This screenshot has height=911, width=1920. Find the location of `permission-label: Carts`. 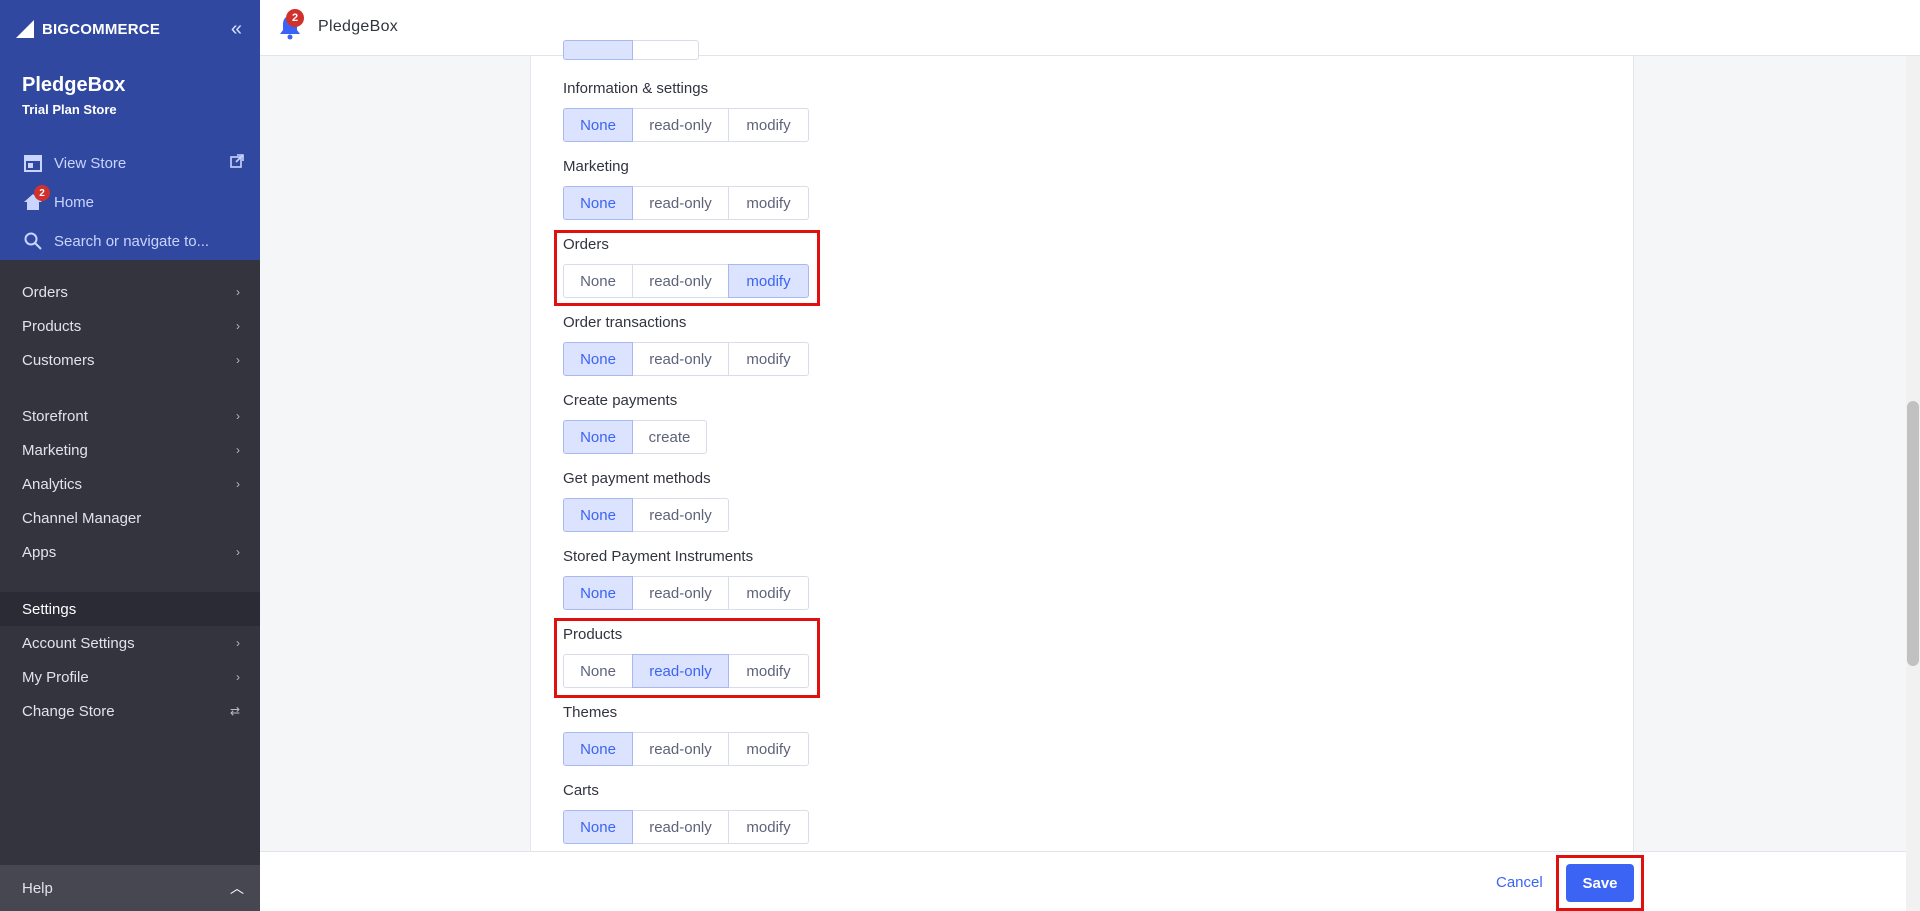

permission-label: Carts is located at coordinates (581, 790).